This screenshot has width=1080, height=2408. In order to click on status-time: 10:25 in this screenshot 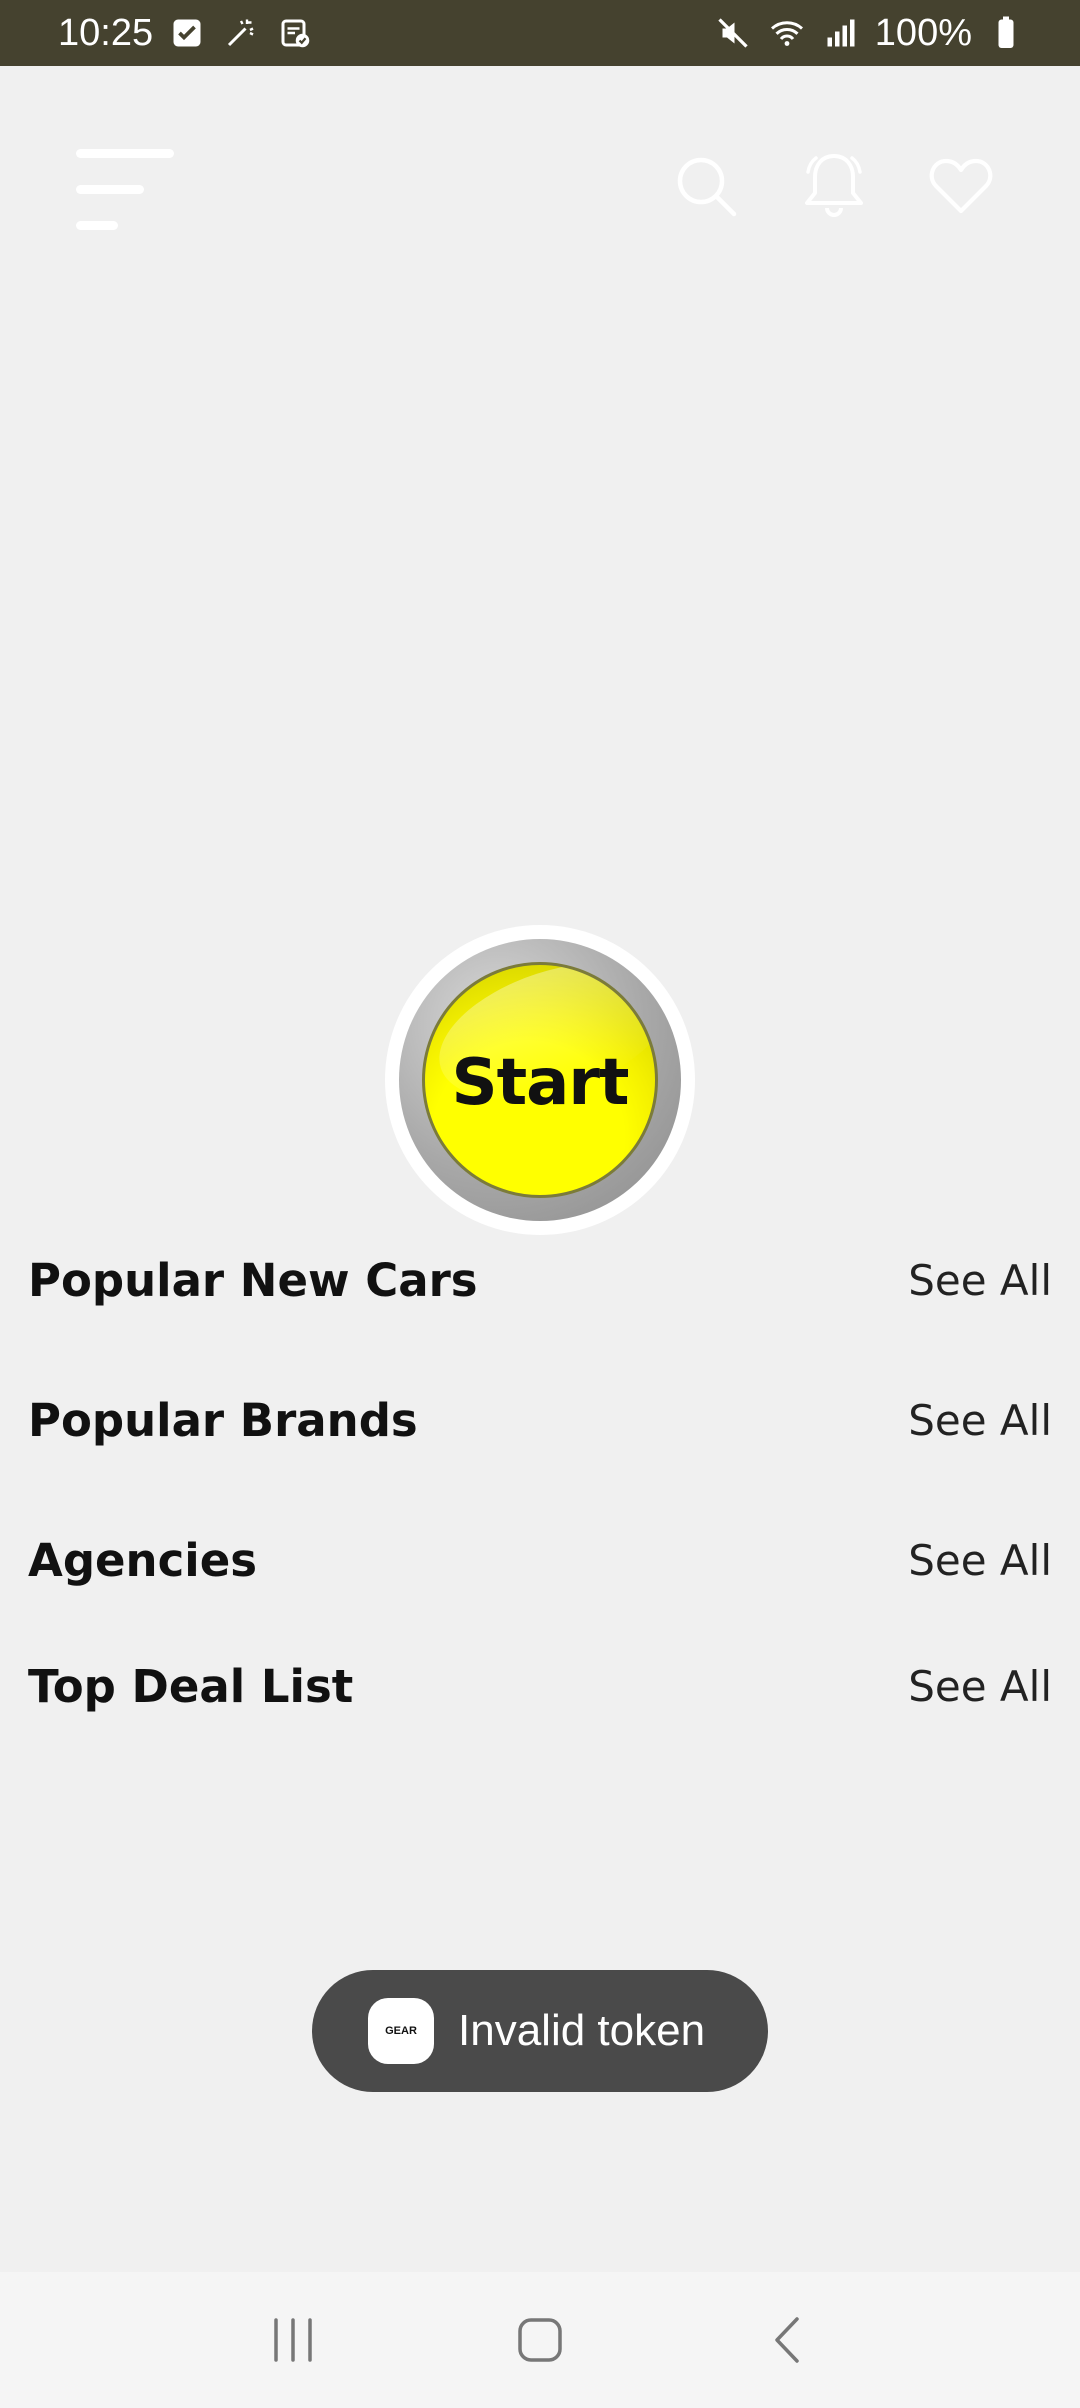, I will do `click(106, 32)`.